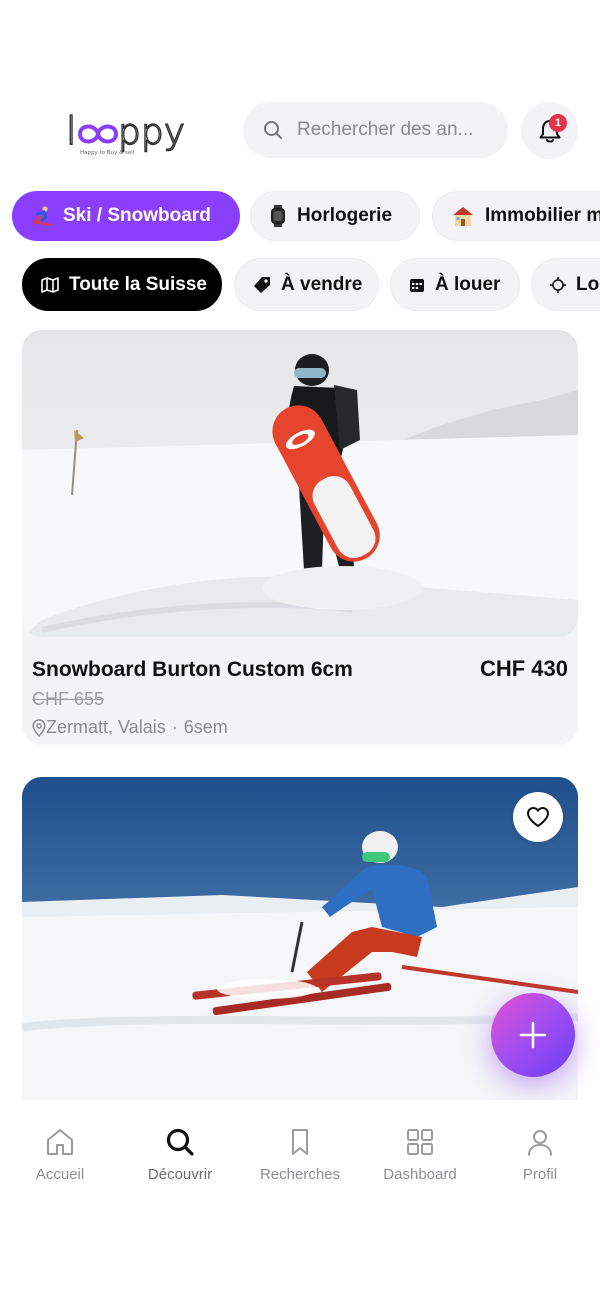 The height and width of the screenshot is (1298, 600). I want to click on filter-a-vendre: À vendre, so click(306, 284).